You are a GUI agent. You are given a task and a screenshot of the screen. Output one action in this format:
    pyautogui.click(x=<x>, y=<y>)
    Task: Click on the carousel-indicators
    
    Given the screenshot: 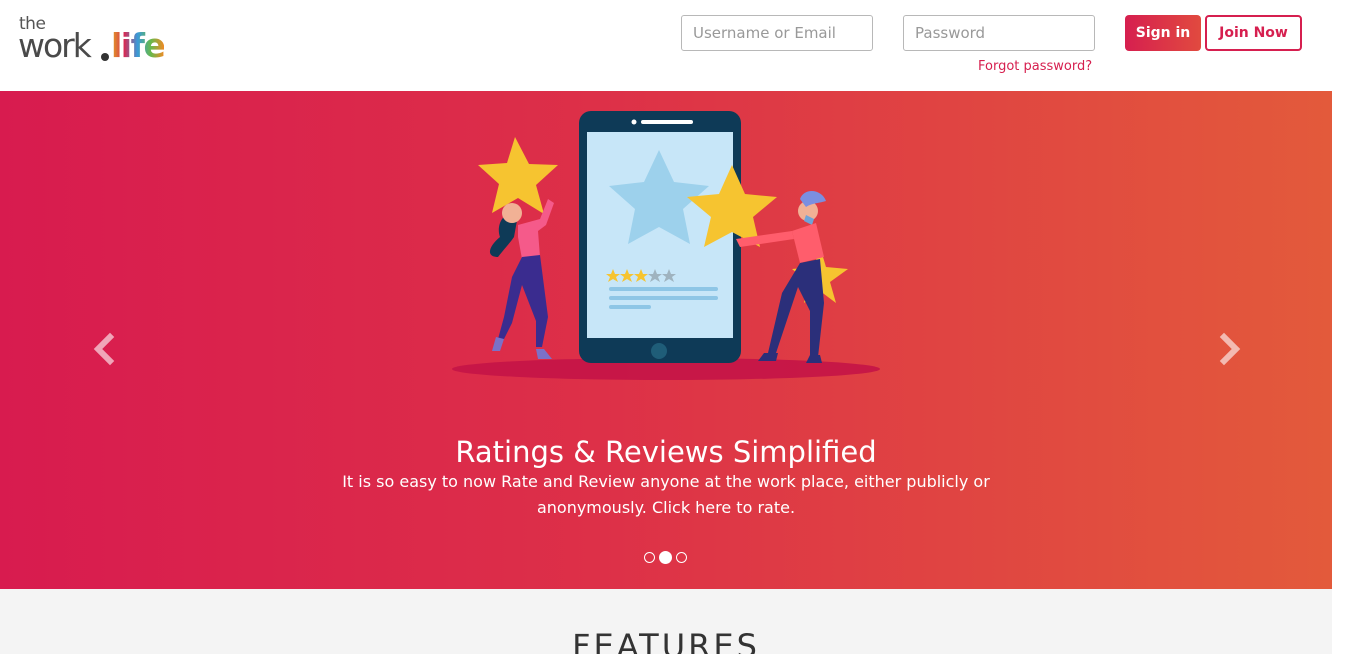 What is the action you would take?
    pyautogui.click(x=665, y=557)
    